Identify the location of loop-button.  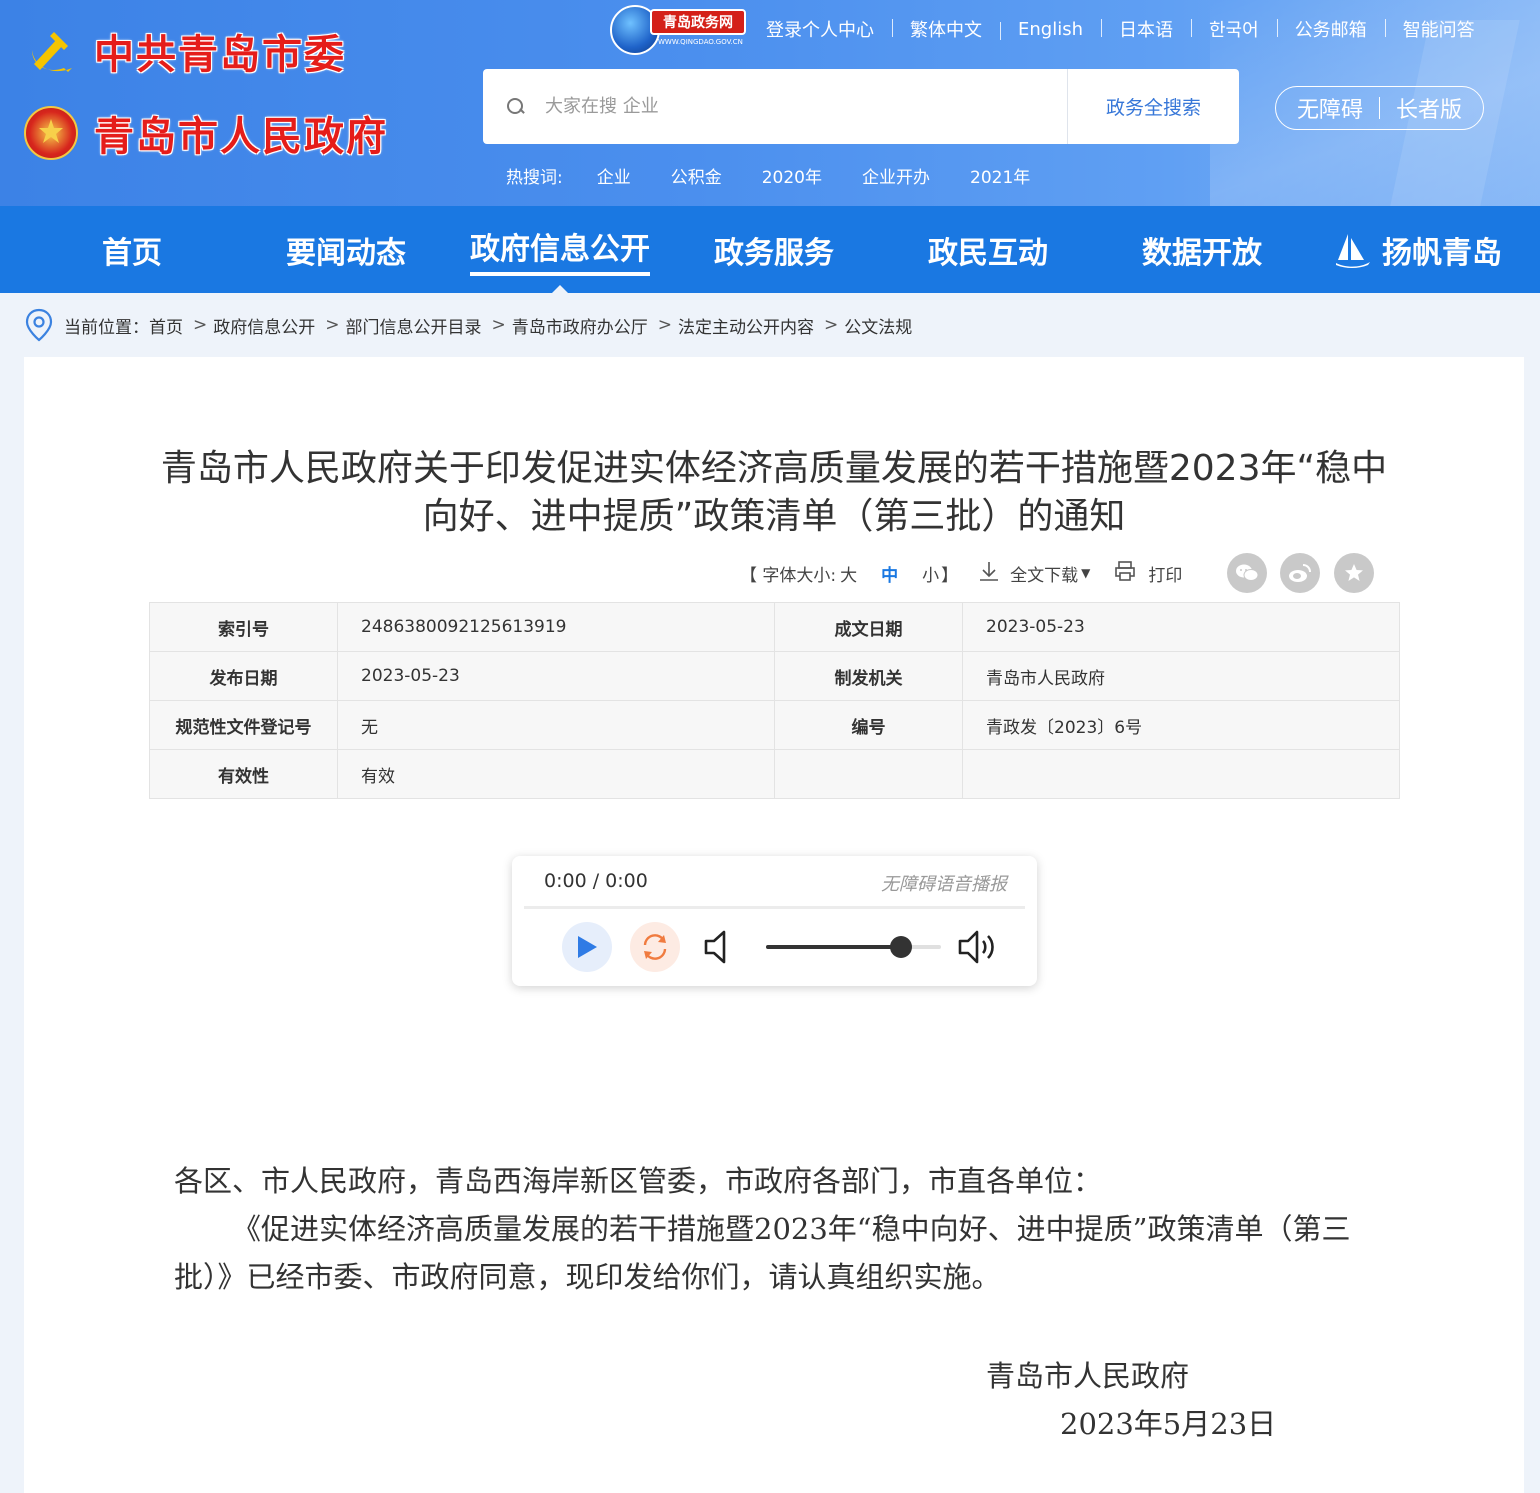
(655, 947).